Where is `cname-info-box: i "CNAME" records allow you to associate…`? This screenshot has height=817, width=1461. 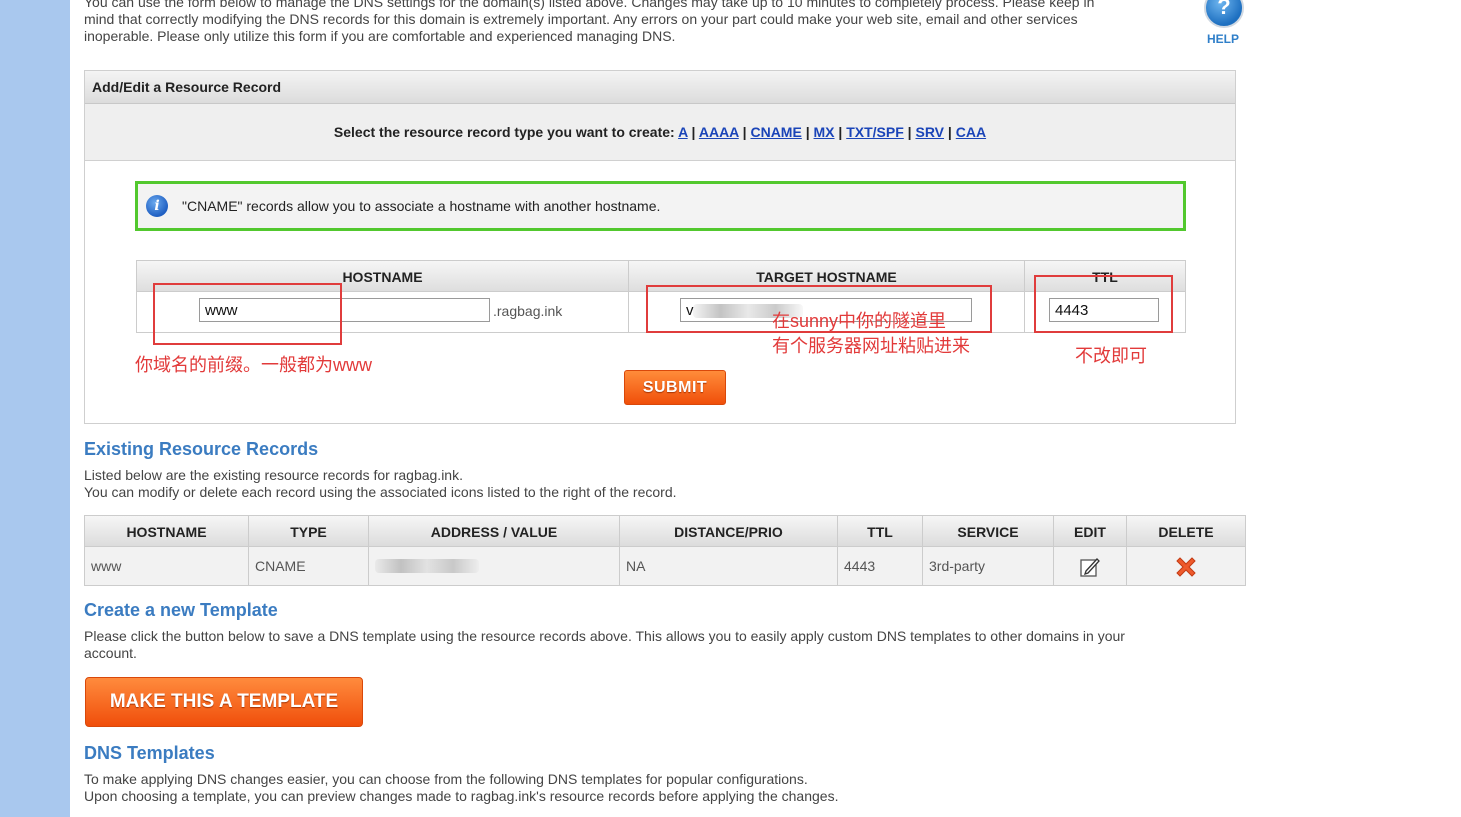 cname-info-box: i "CNAME" records allow you to associate… is located at coordinates (660, 206).